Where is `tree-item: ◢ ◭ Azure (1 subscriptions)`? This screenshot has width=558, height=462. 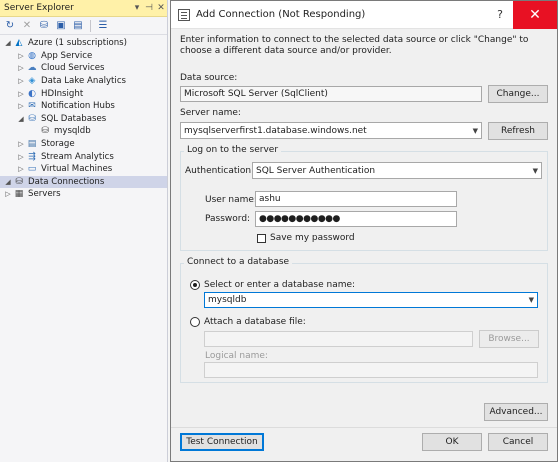
tree-item: ◢ ◭ Azure (1 subscriptions) is located at coordinates (83, 43).